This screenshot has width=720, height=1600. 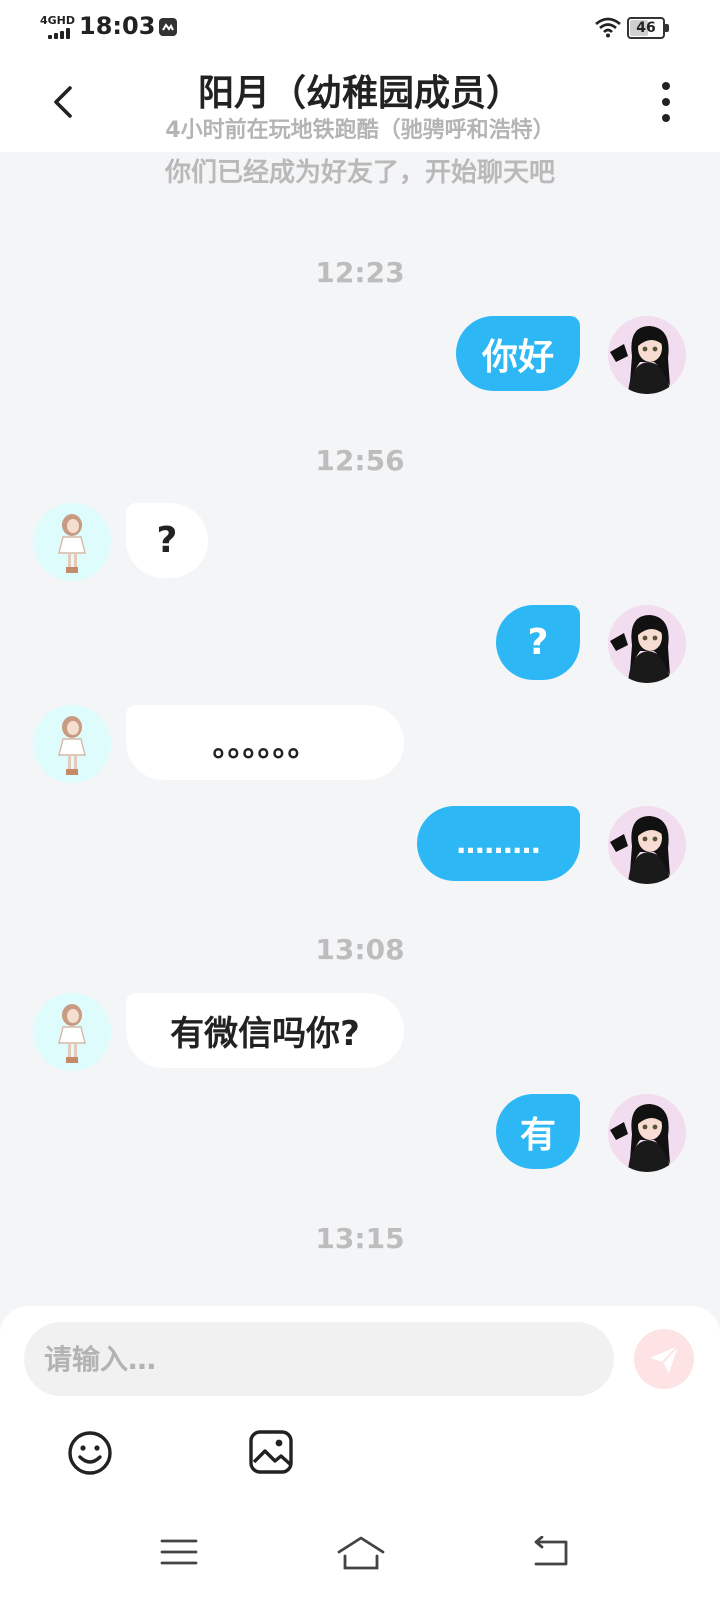 I want to click on message-bubble-received: 。。。。。。, so click(x=265, y=742).